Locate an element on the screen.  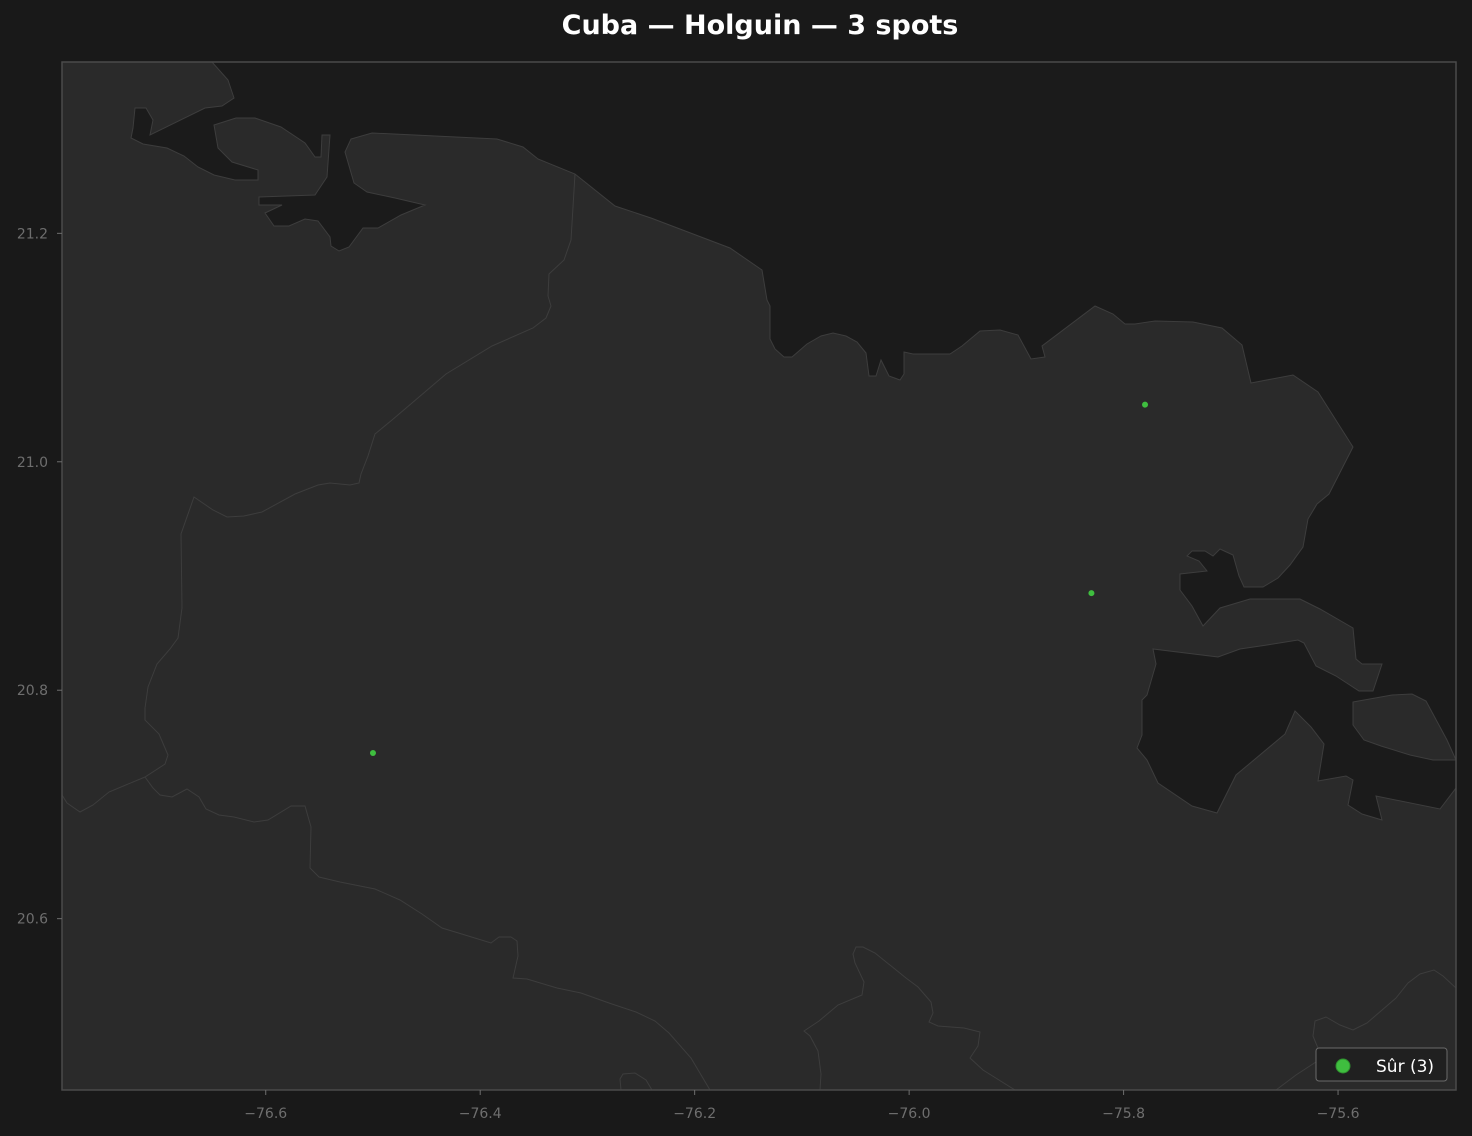
legend-label: Sûr (3) is located at coordinates (1405, 1067).